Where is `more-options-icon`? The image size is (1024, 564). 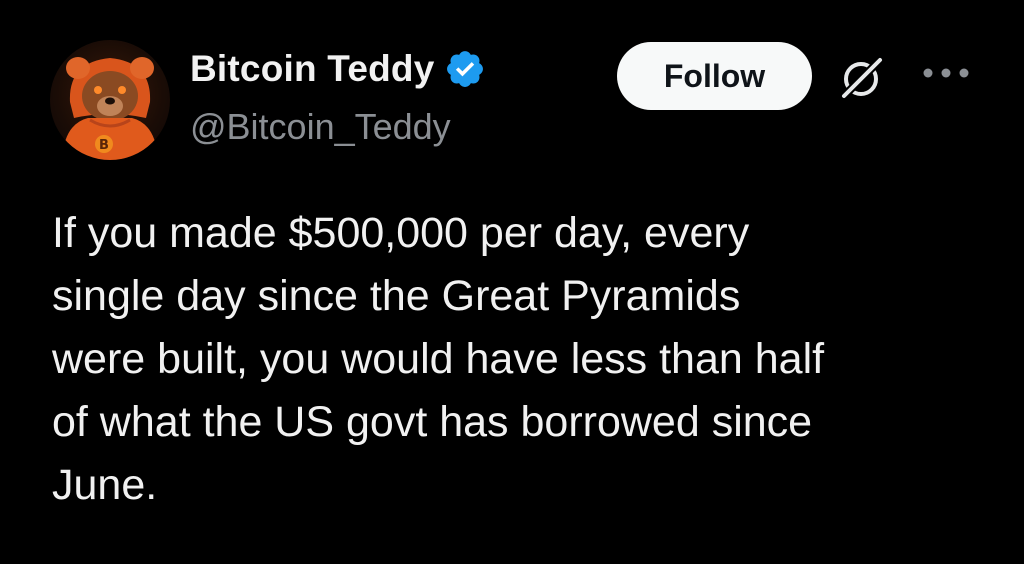
more-options-icon is located at coordinates (946, 73).